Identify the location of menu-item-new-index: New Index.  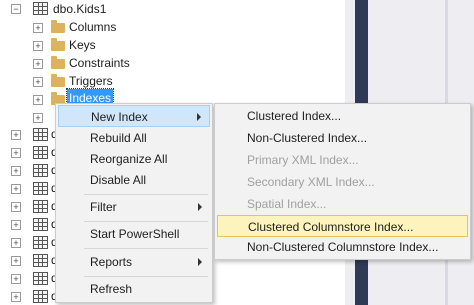
(134, 116).